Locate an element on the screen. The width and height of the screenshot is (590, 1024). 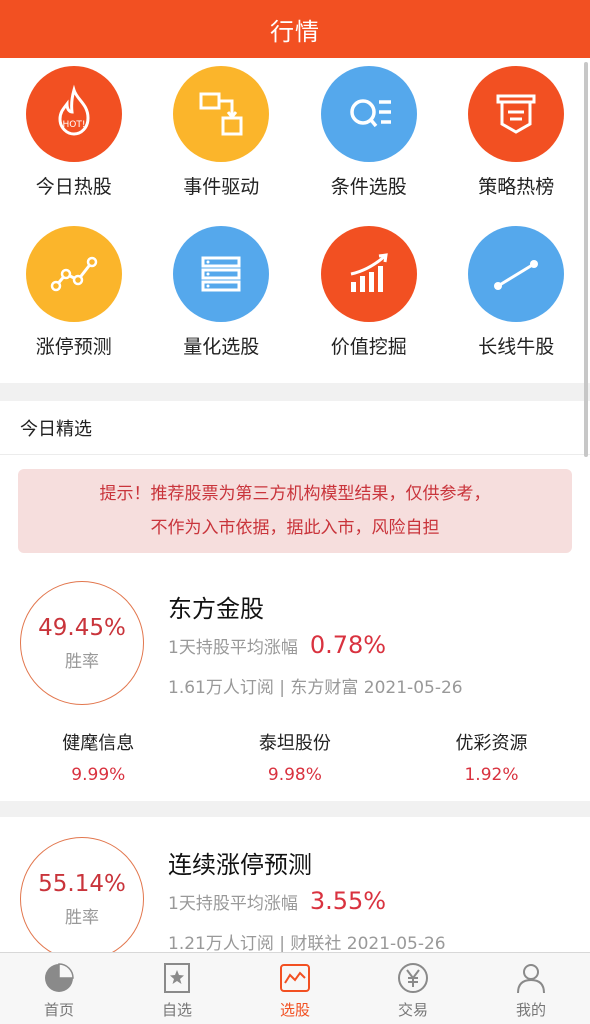
stock-change: 9.98% is located at coordinates (294, 775).